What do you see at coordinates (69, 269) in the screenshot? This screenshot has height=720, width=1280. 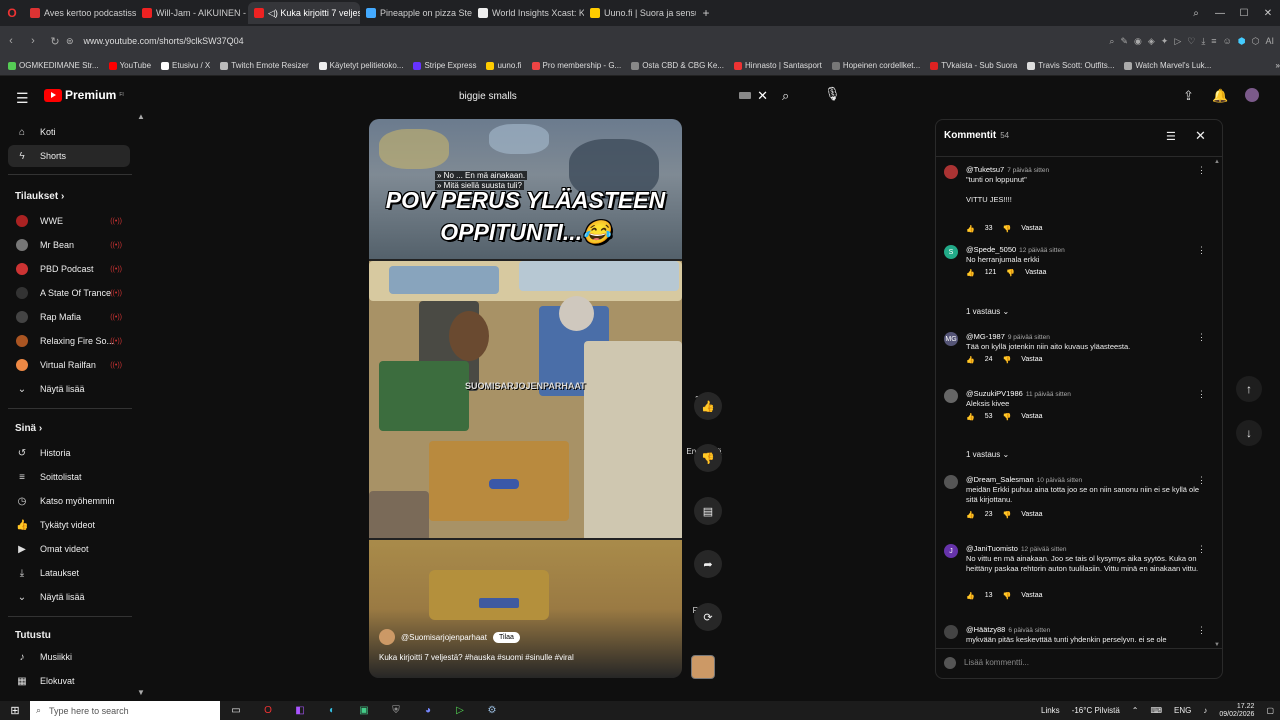 I see `sidebar-subscription: PBD Podcast ((•))` at bounding box center [69, 269].